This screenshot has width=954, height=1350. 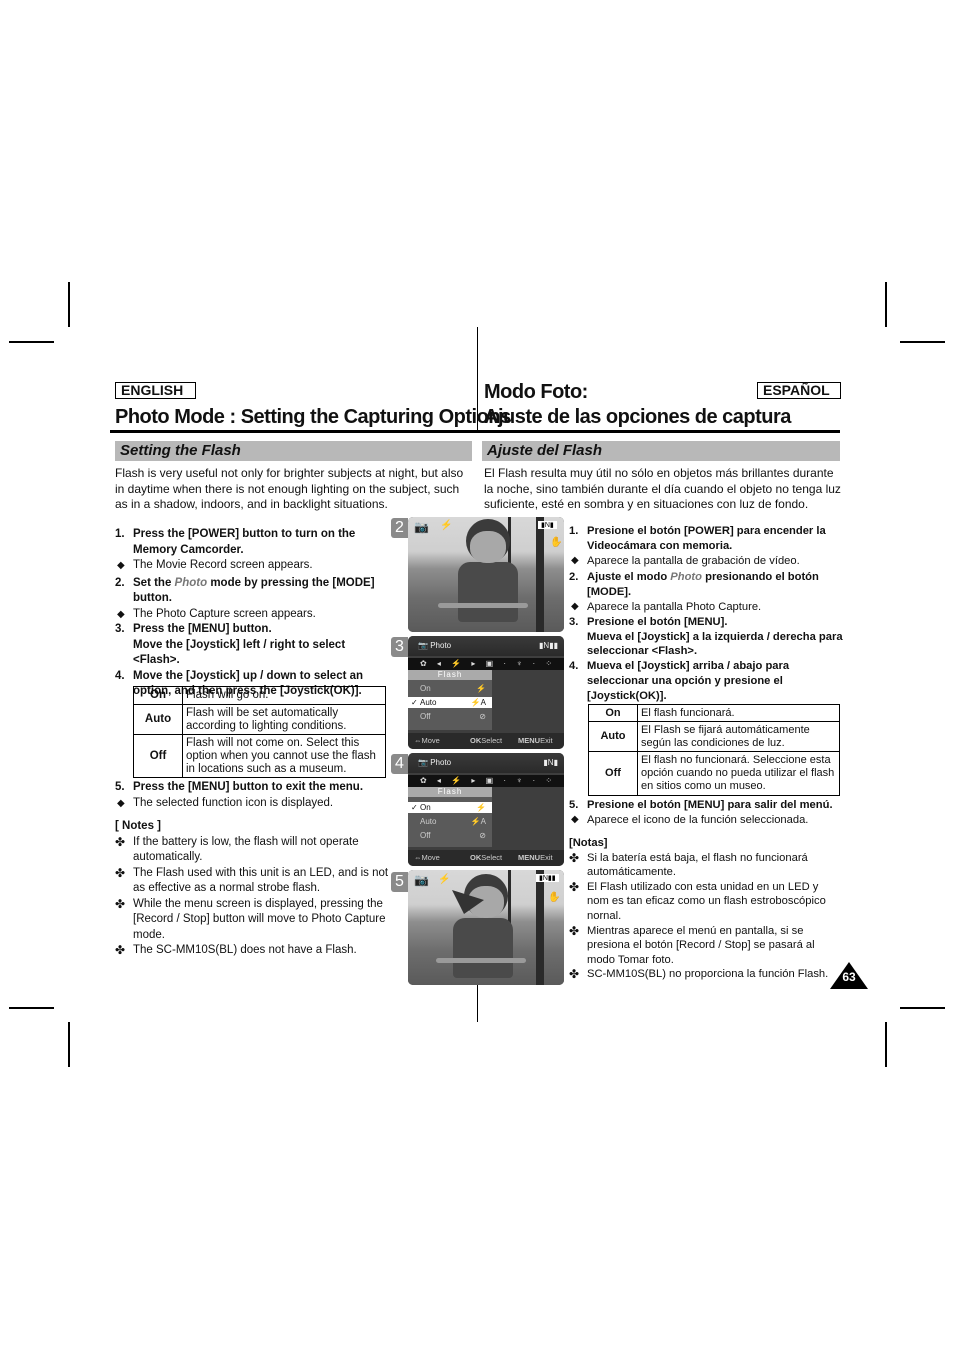 I want to click on step-2-result: ◆ Aparece la pantalla Photo Capture., so click(x=666, y=606).